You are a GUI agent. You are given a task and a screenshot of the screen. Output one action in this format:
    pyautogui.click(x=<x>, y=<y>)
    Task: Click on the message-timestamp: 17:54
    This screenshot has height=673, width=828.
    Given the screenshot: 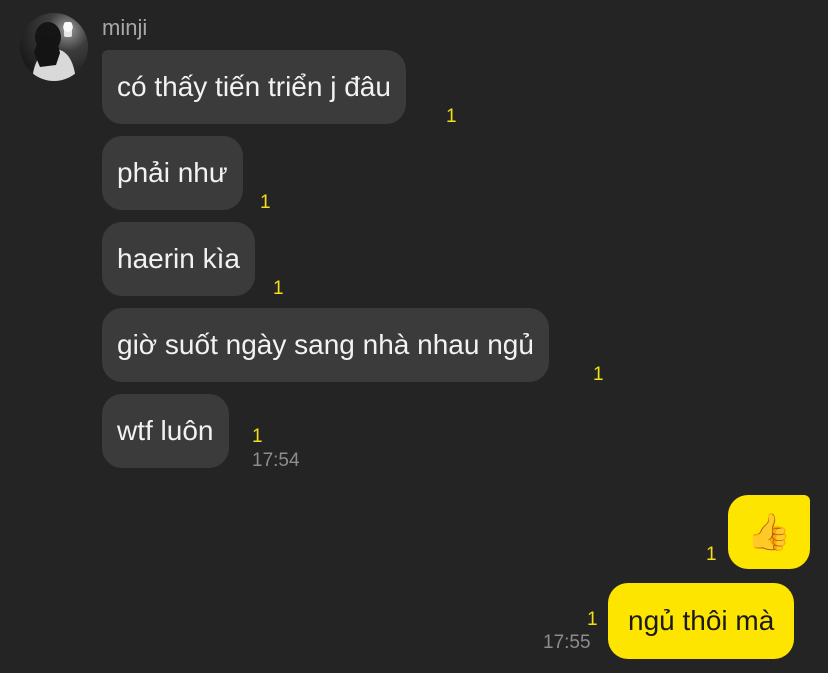 What is the action you would take?
    pyautogui.click(x=276, y=460)
    